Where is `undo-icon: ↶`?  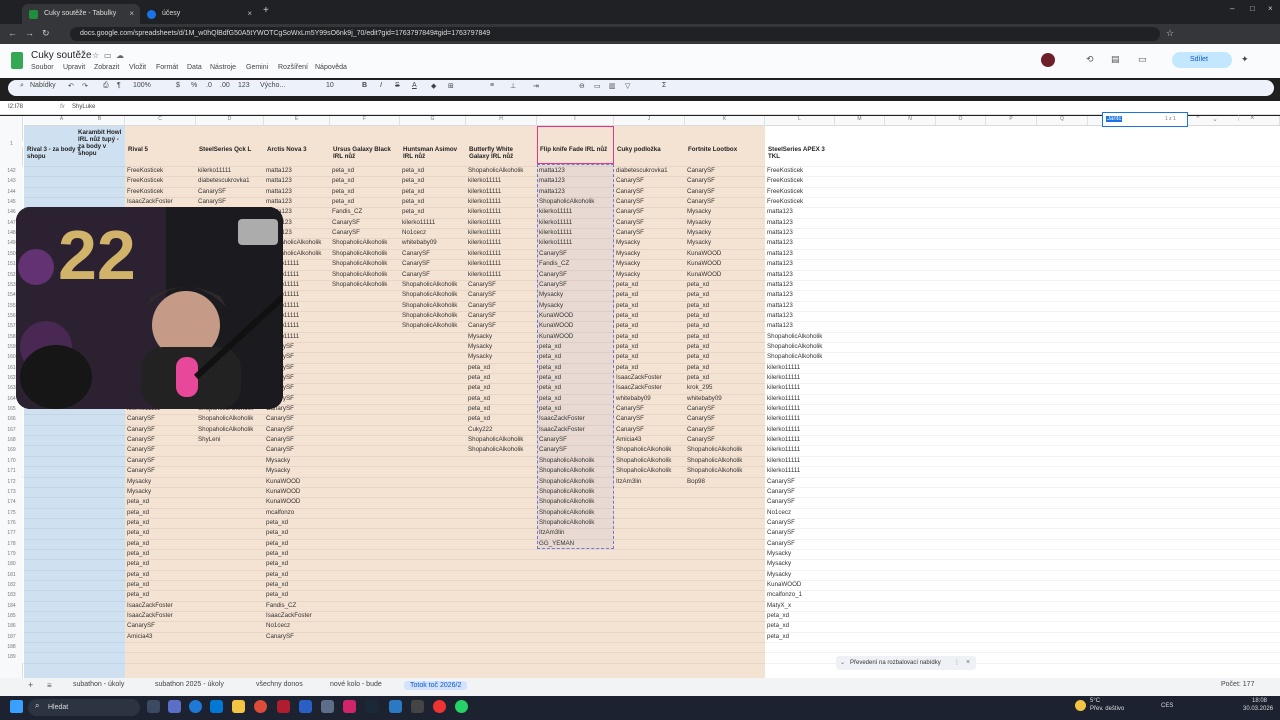 undo-icon: ↶ is located at coordinates (71, 86).